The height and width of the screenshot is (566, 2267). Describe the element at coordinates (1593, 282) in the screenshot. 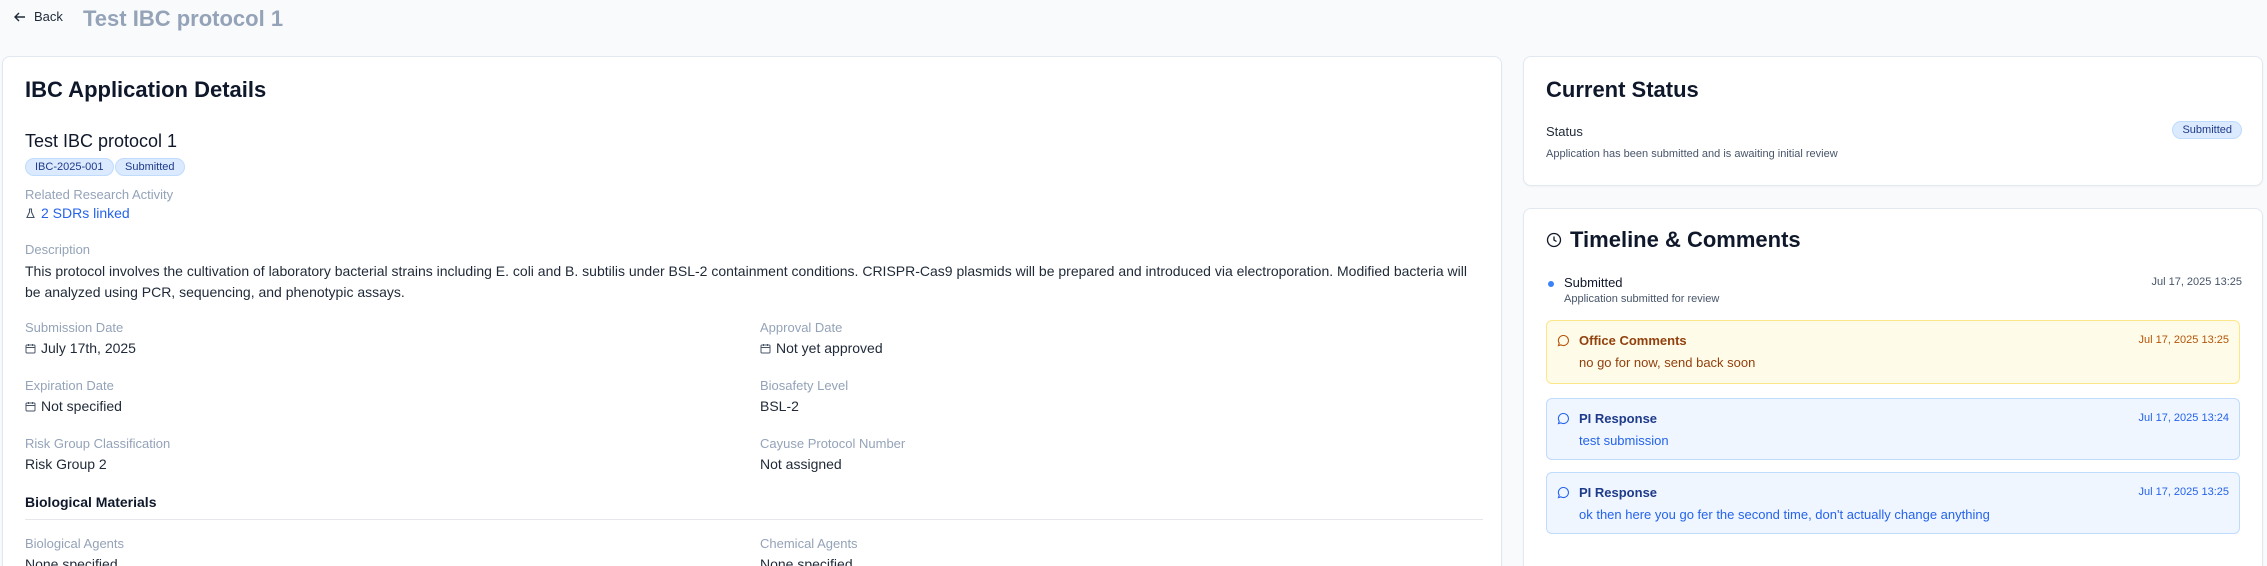

I see `event-title: Submitted` at that location.